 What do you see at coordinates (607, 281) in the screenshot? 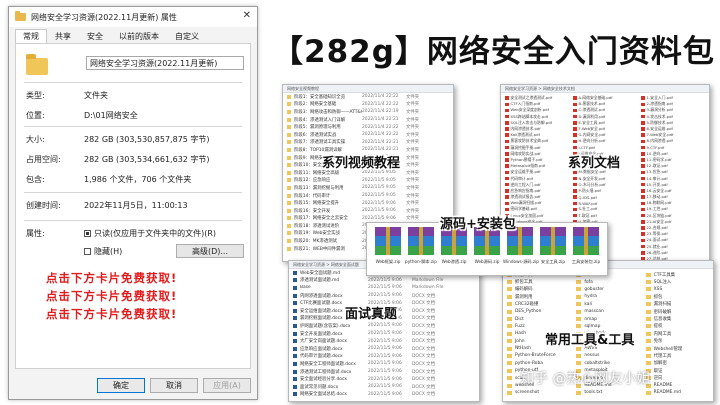
I see `tool-item: fofa` at bounding box center [607, 281].